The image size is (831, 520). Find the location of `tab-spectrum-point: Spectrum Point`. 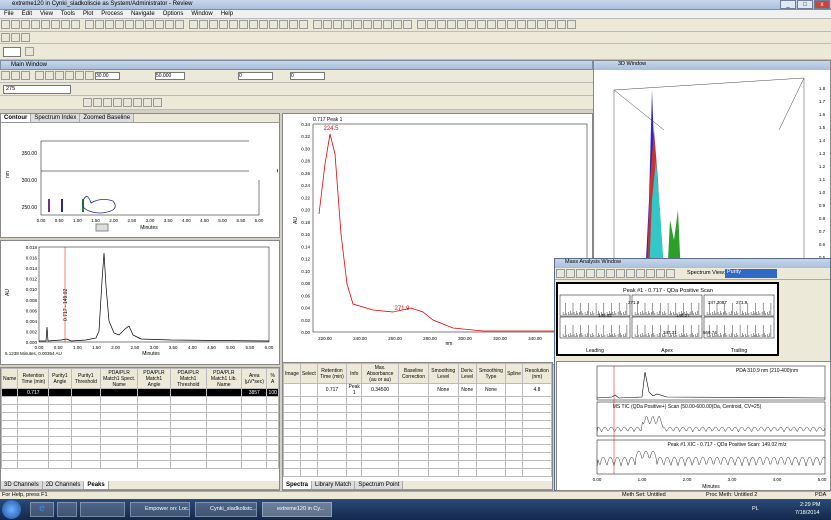

tab-spectrum-point: Spectrum Point is located at coordinates (379, 485).